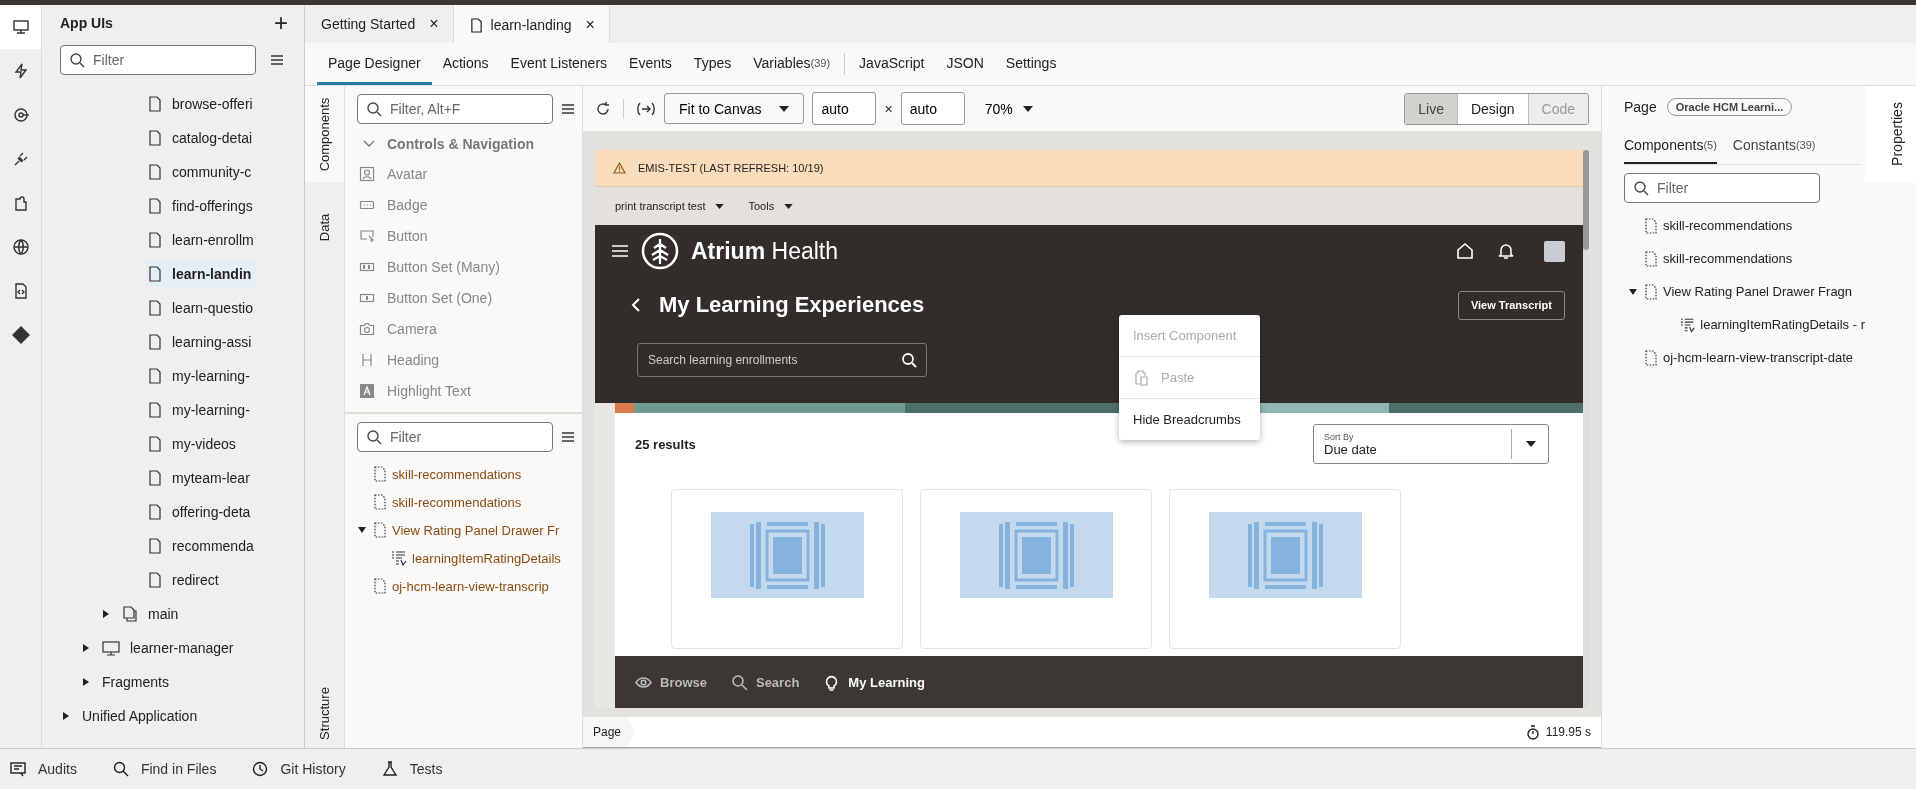 This screenshot has height=789, width=1916. I want to click on designer-tab: Variables(39), so click(792, 64).